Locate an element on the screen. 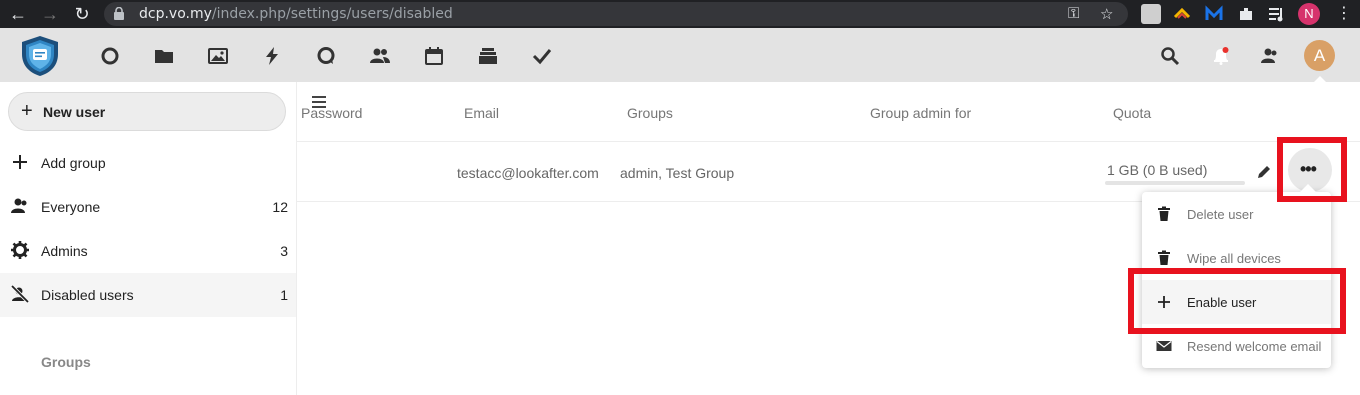  disabled-user-icon is located at coordinates (20, 294).